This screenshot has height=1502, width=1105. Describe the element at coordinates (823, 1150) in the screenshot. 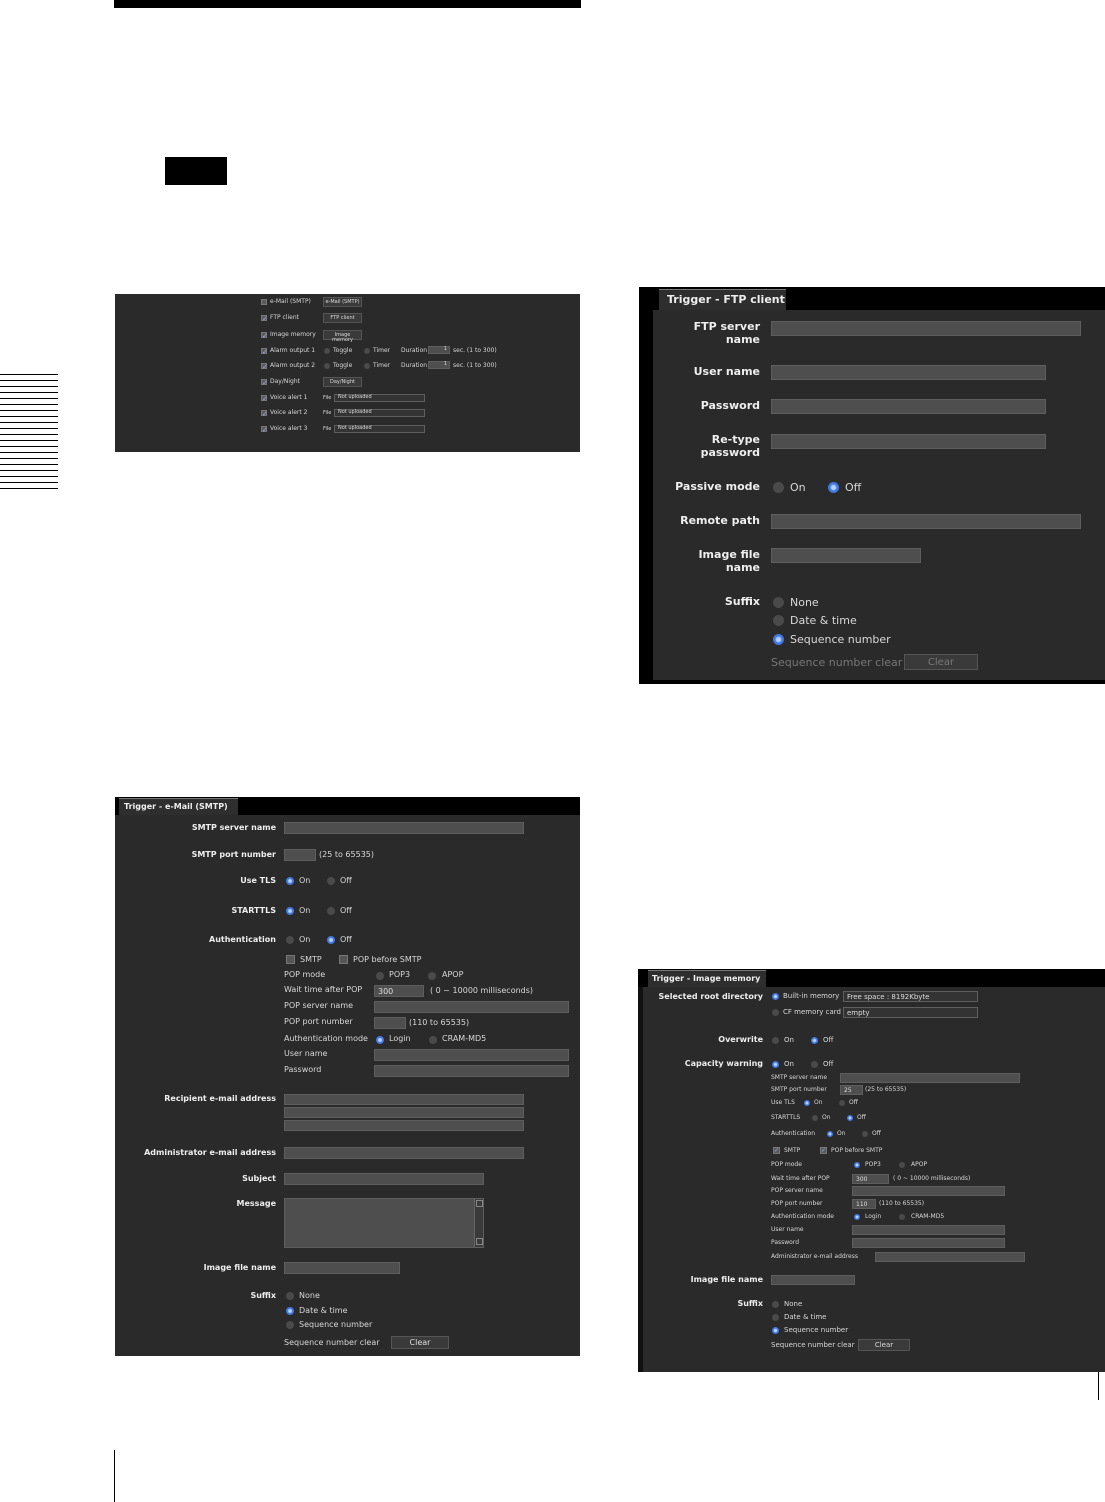

I see `pop-before-smtp-checkbox: ✓` at that location.